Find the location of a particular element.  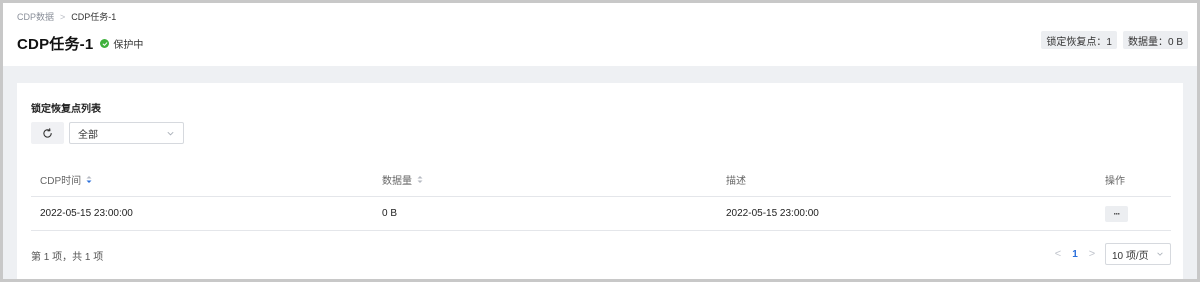

column-header-time: CDP时间 is located at coordinates (66, 179).